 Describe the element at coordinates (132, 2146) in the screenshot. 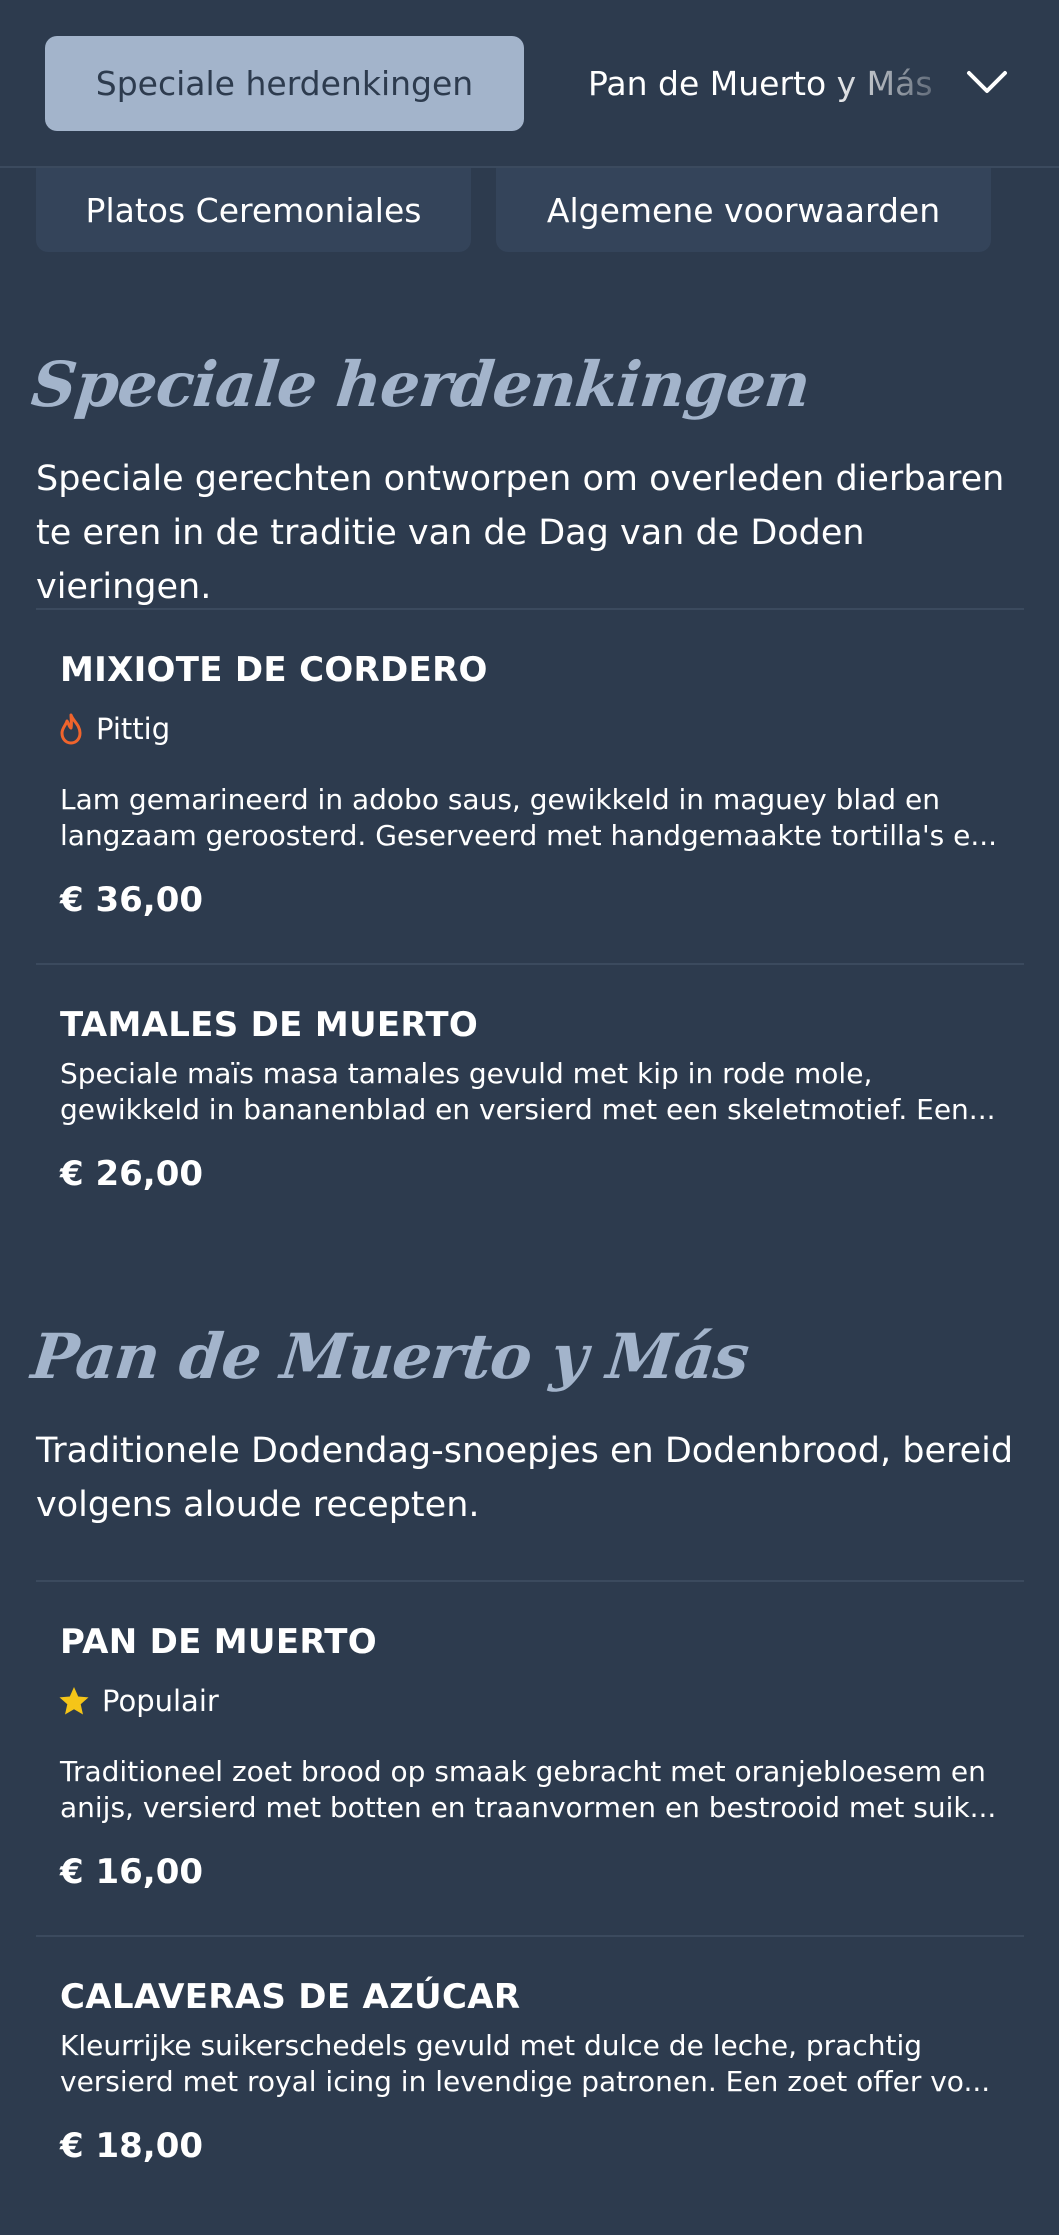

I see `item-price: € 18,00` at that location.